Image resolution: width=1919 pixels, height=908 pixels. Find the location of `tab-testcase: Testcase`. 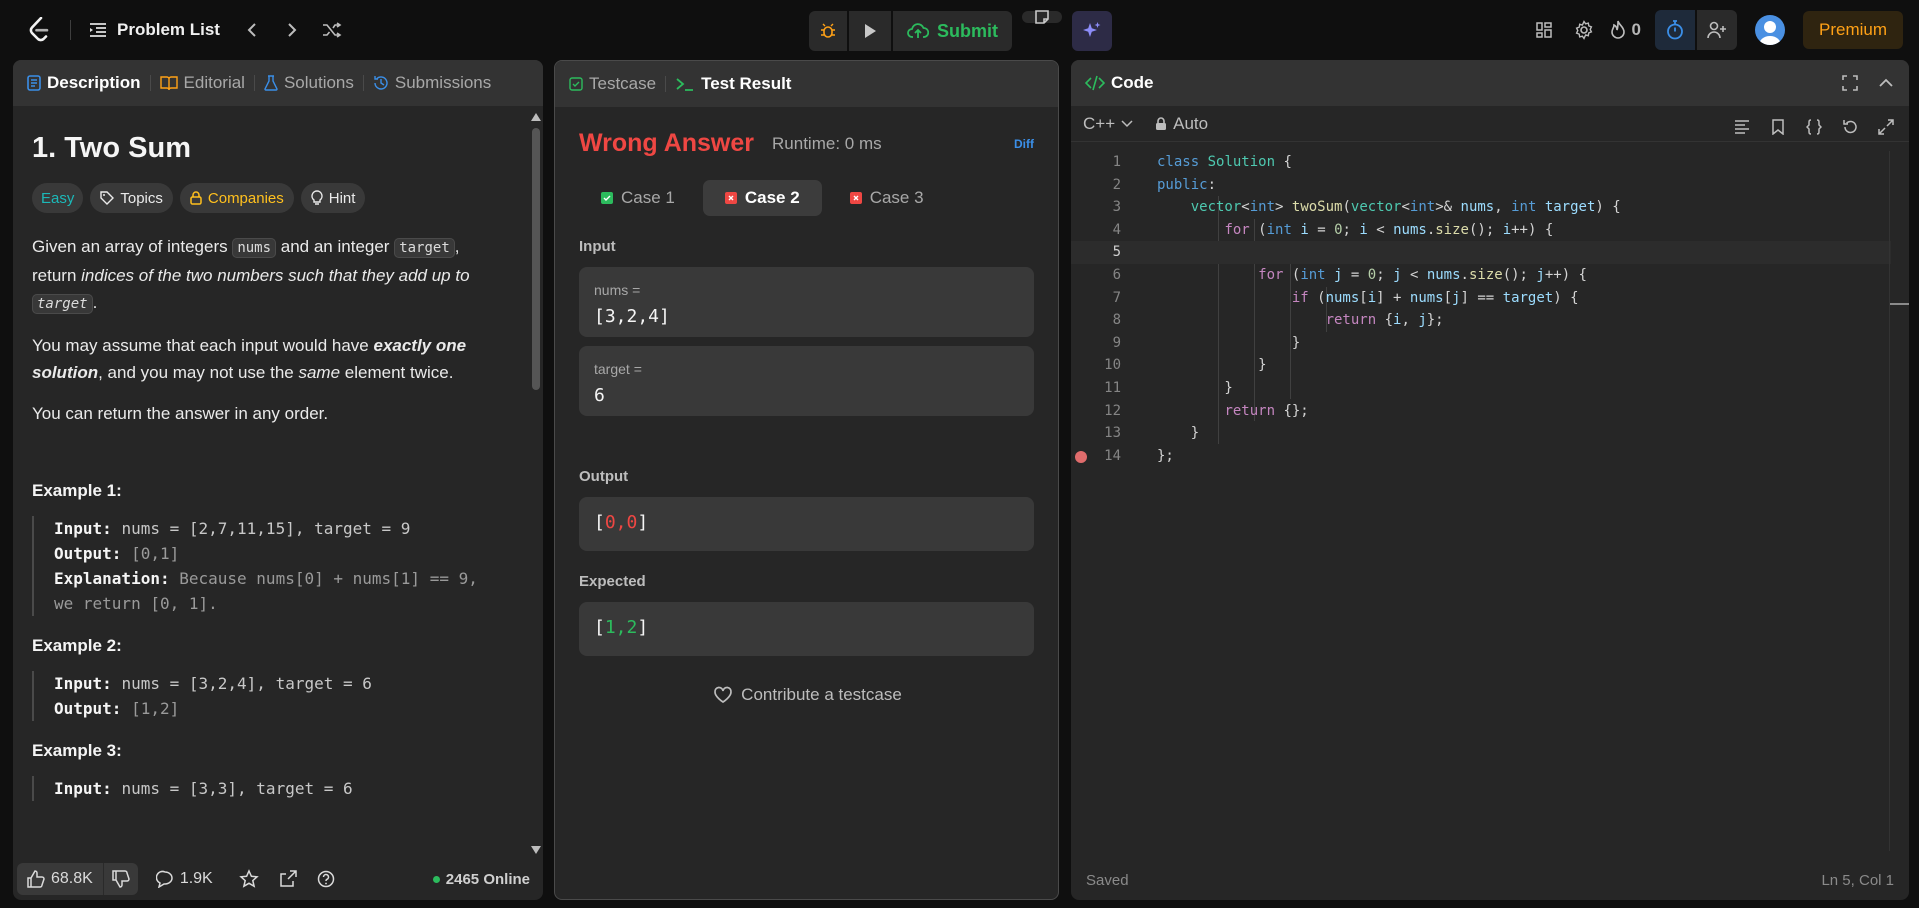

tab-testcase: Testcase is located at coordinates (612, 84).